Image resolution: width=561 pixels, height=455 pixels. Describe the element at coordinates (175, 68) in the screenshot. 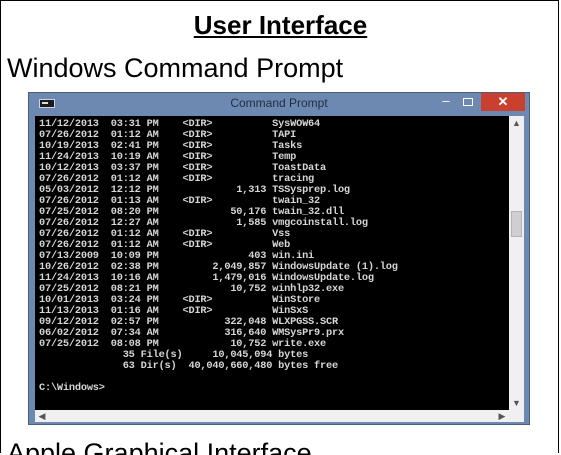

I see `slide-subtitle: Windows Command Prompt` at that location.